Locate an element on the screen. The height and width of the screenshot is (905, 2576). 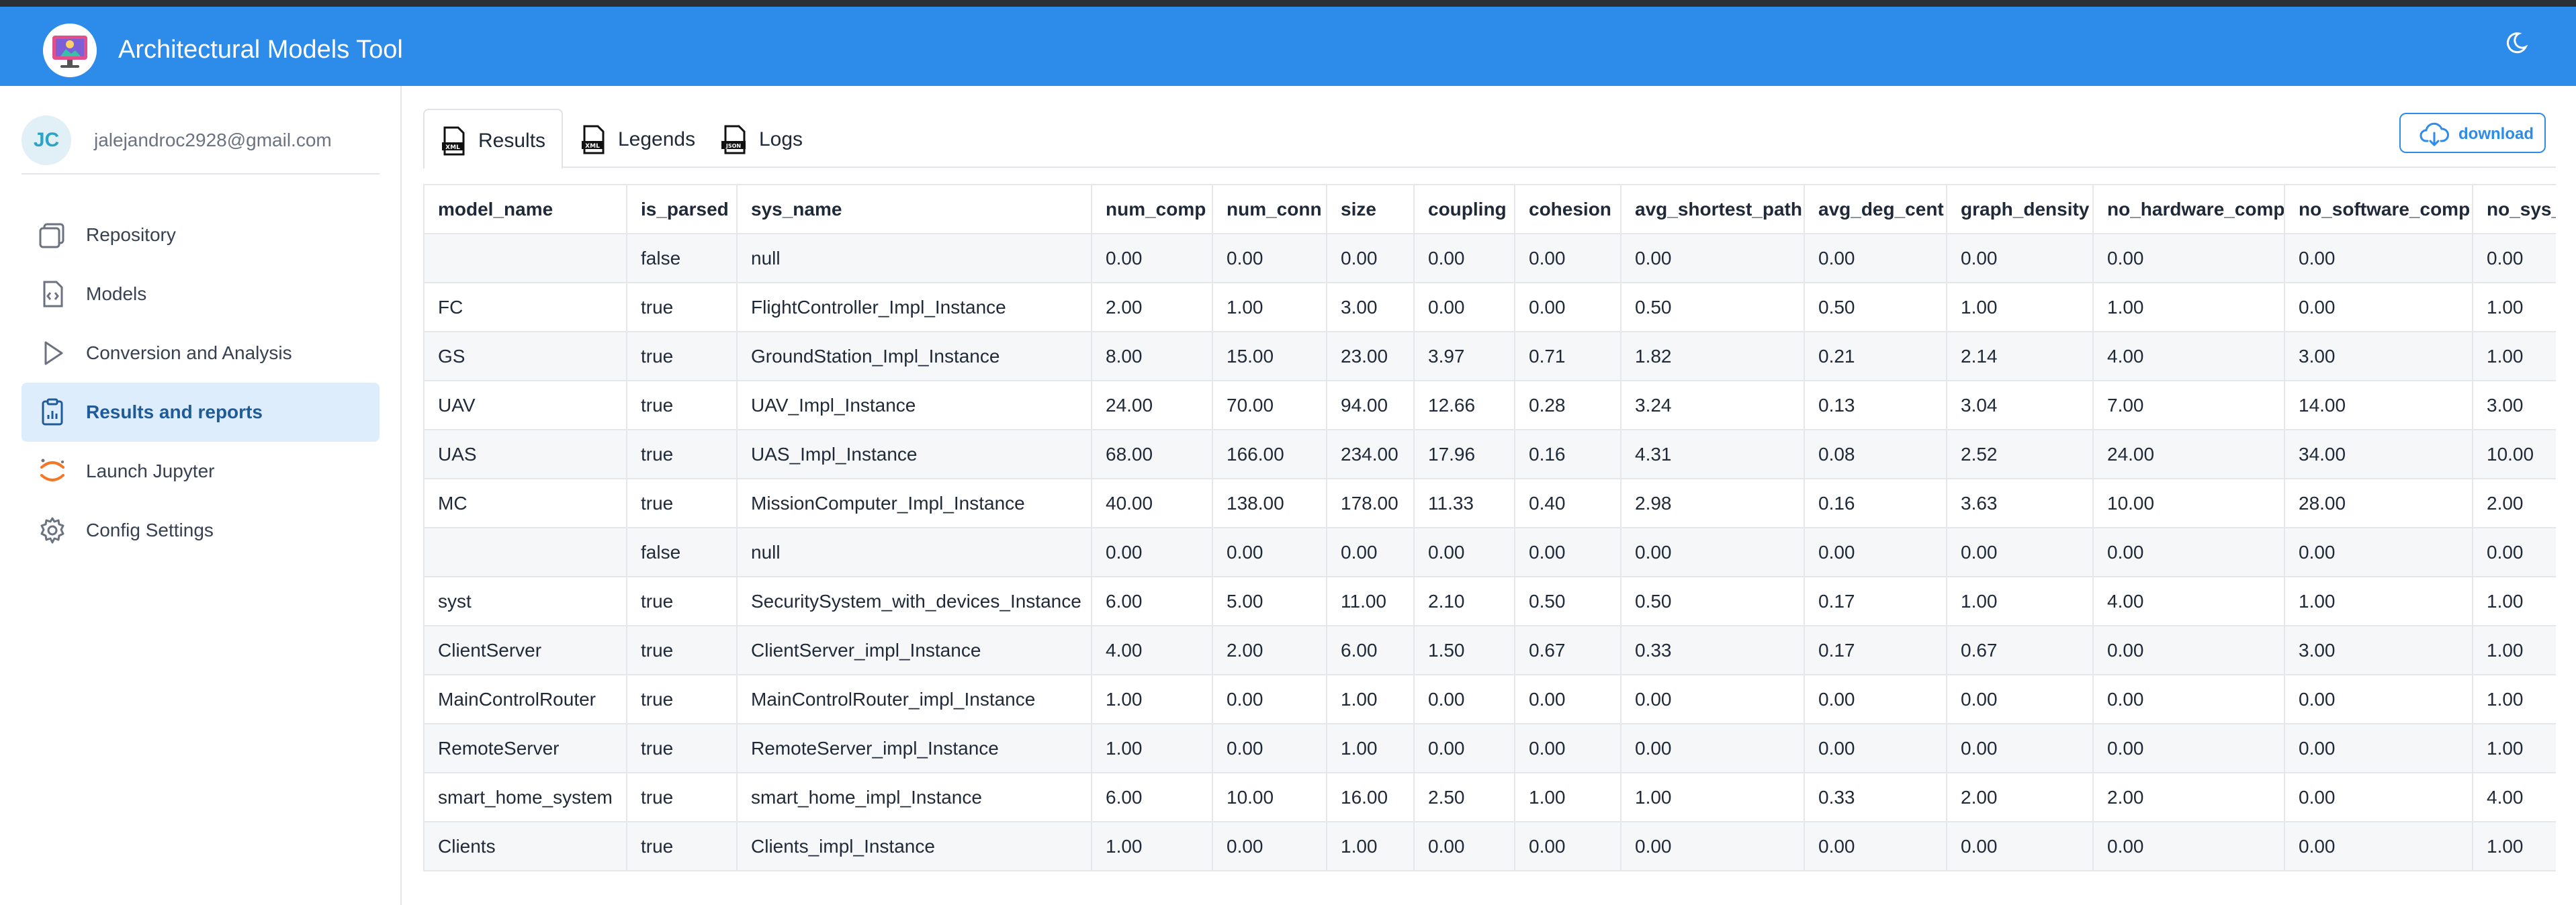
table-cell-no-sys-comp: 10.00 is located at coordinates (2514, 454).